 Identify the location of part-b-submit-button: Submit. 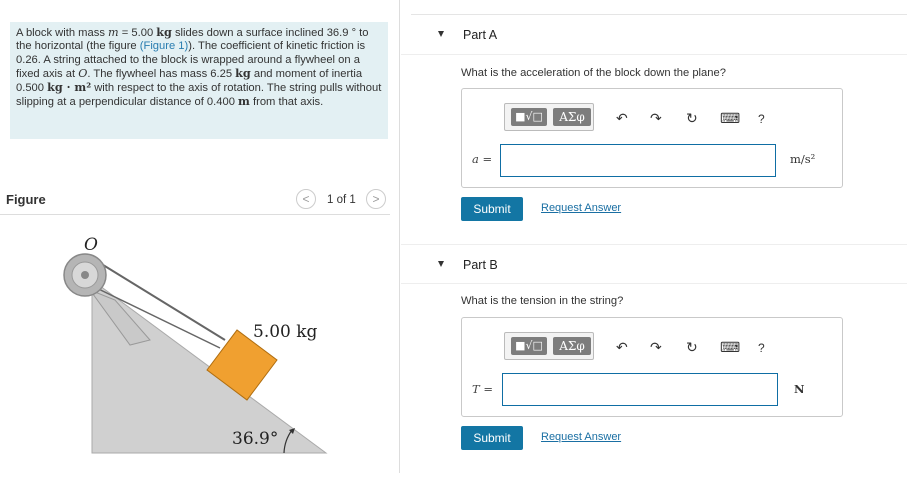
(492, 438).